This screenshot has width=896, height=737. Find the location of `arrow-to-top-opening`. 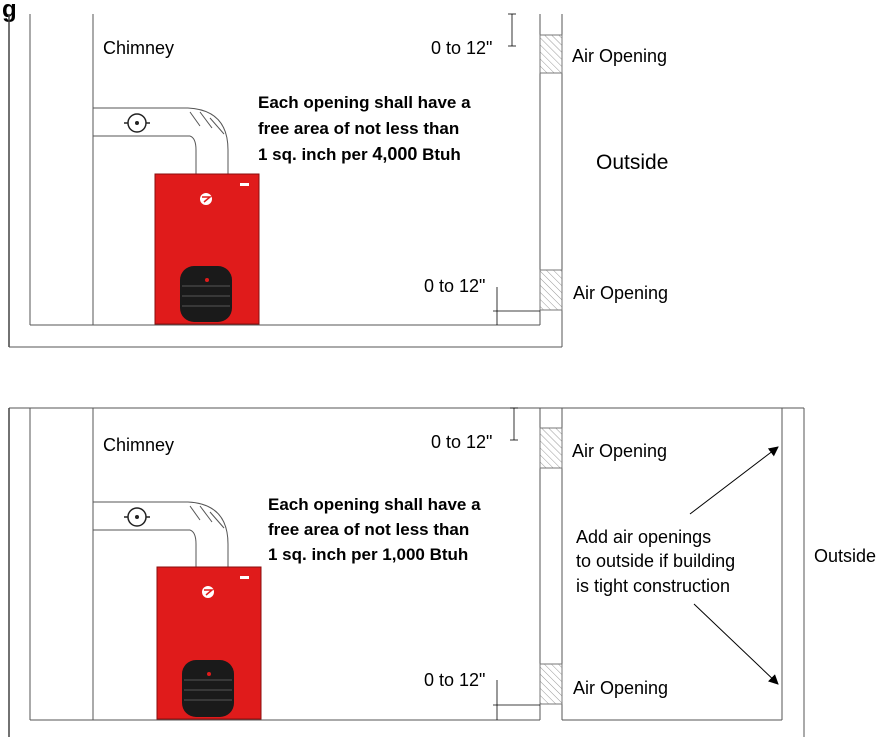

arrow-to-top-opening is located at coordinates (734, 480).